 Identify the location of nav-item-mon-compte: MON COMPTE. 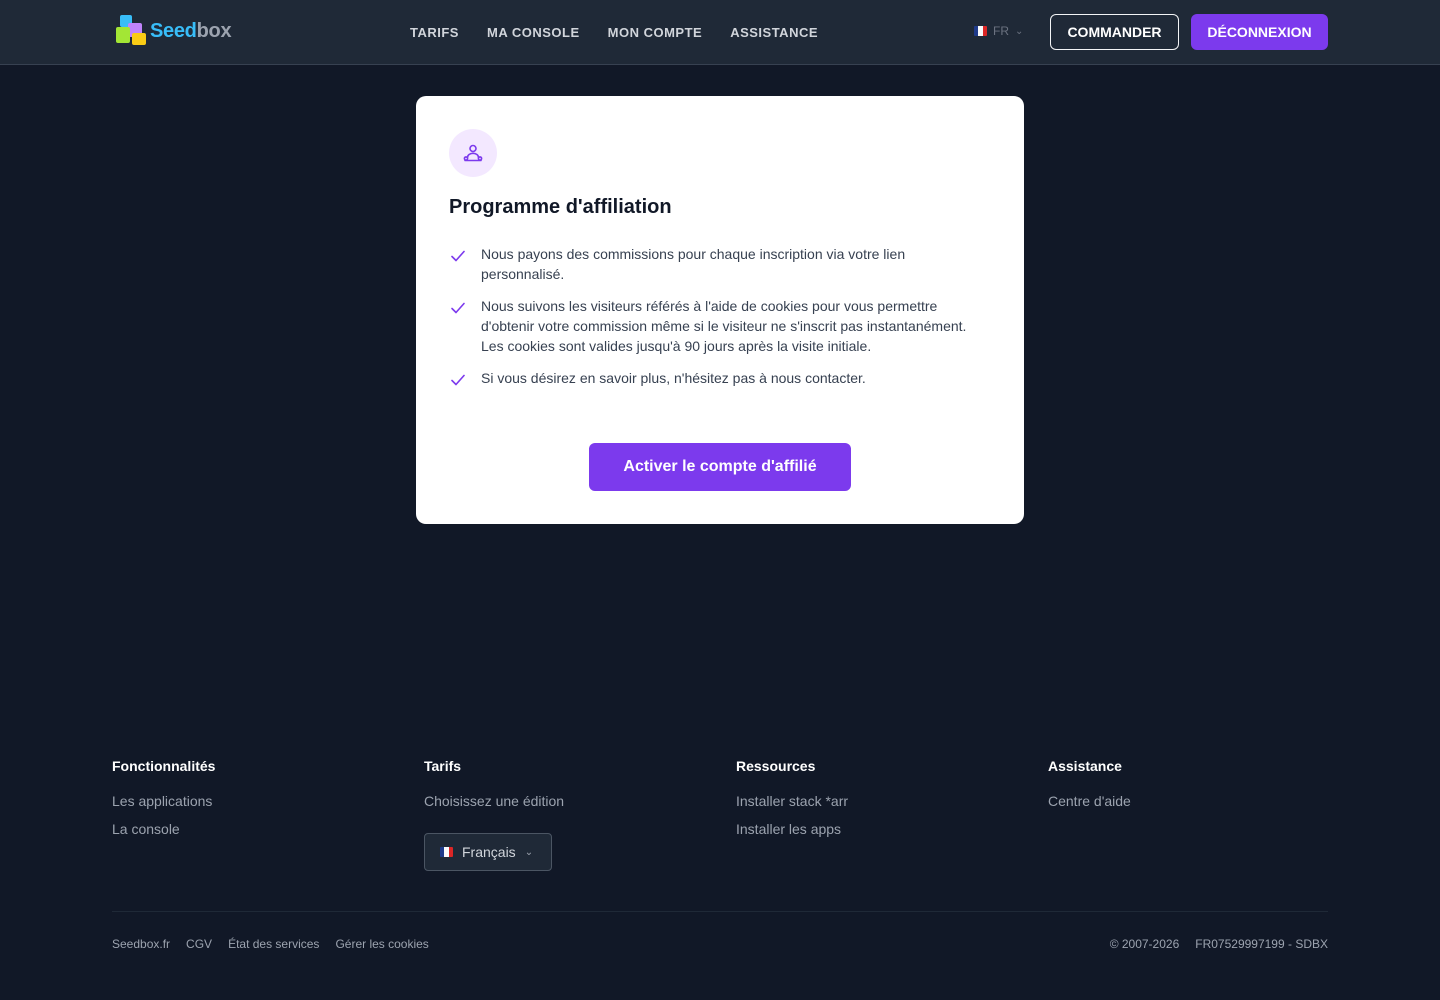
(655, 32).